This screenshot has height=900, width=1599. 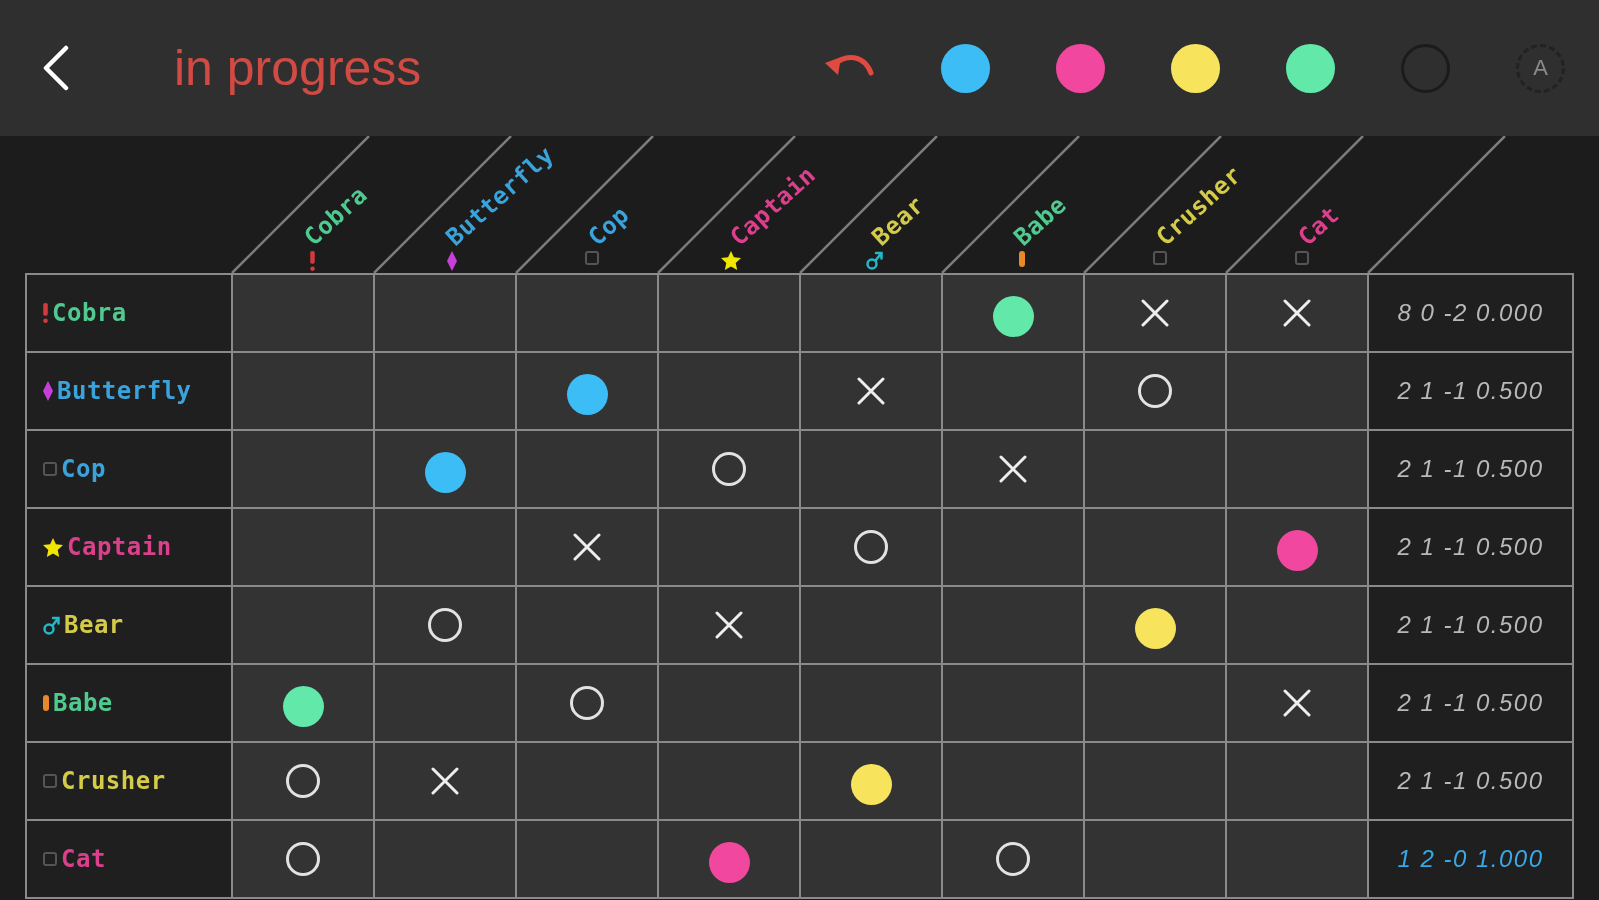 I want to click on row-player-name: Crusher, so click(x=113, y=781).